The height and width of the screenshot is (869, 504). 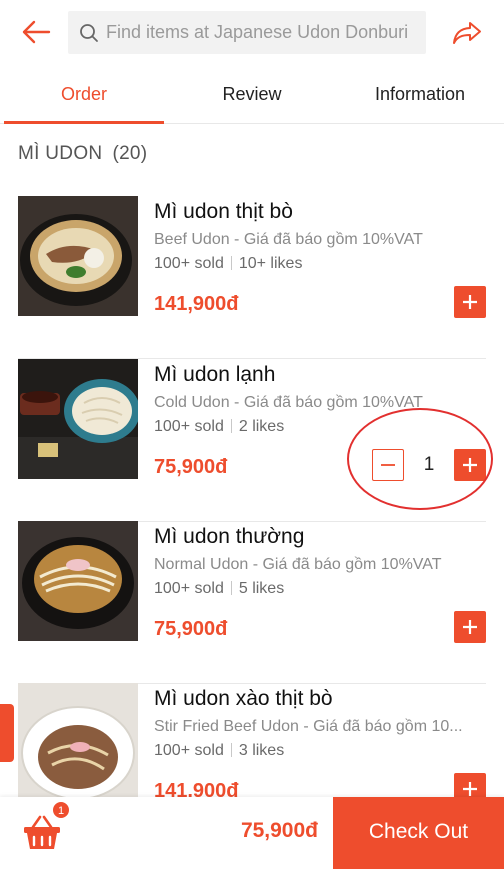 I want to click on section-count: (20), so click(x=130, y=153).